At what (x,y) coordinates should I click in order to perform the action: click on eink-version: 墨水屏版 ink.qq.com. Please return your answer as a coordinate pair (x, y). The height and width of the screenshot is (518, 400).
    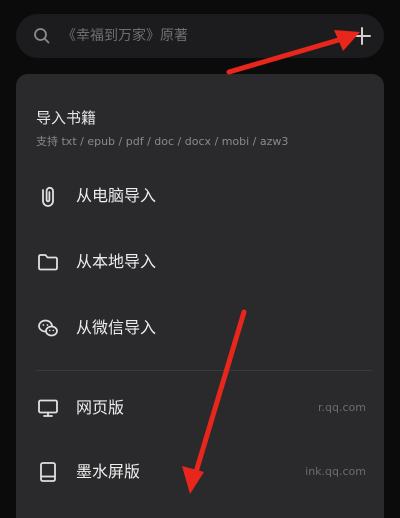
    Looking at the image, I should click on (200, 472).